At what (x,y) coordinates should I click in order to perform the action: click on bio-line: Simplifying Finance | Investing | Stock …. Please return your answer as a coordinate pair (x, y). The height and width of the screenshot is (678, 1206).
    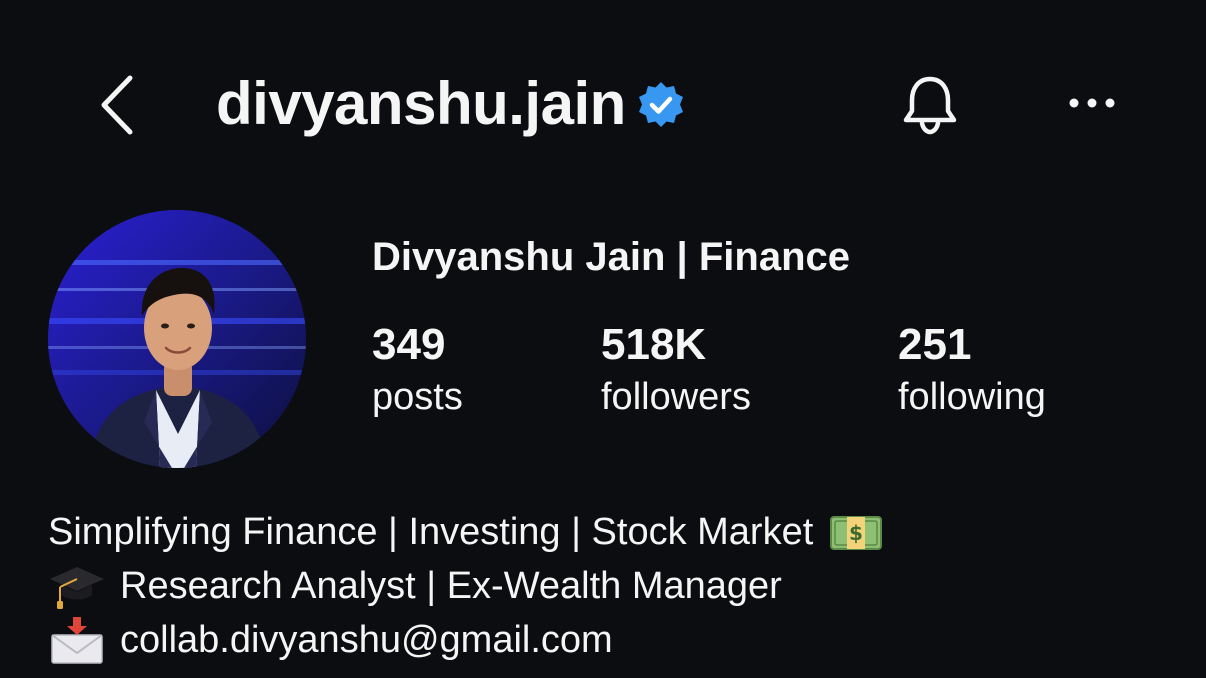
    Looking at the image, I should click on (608, 532).